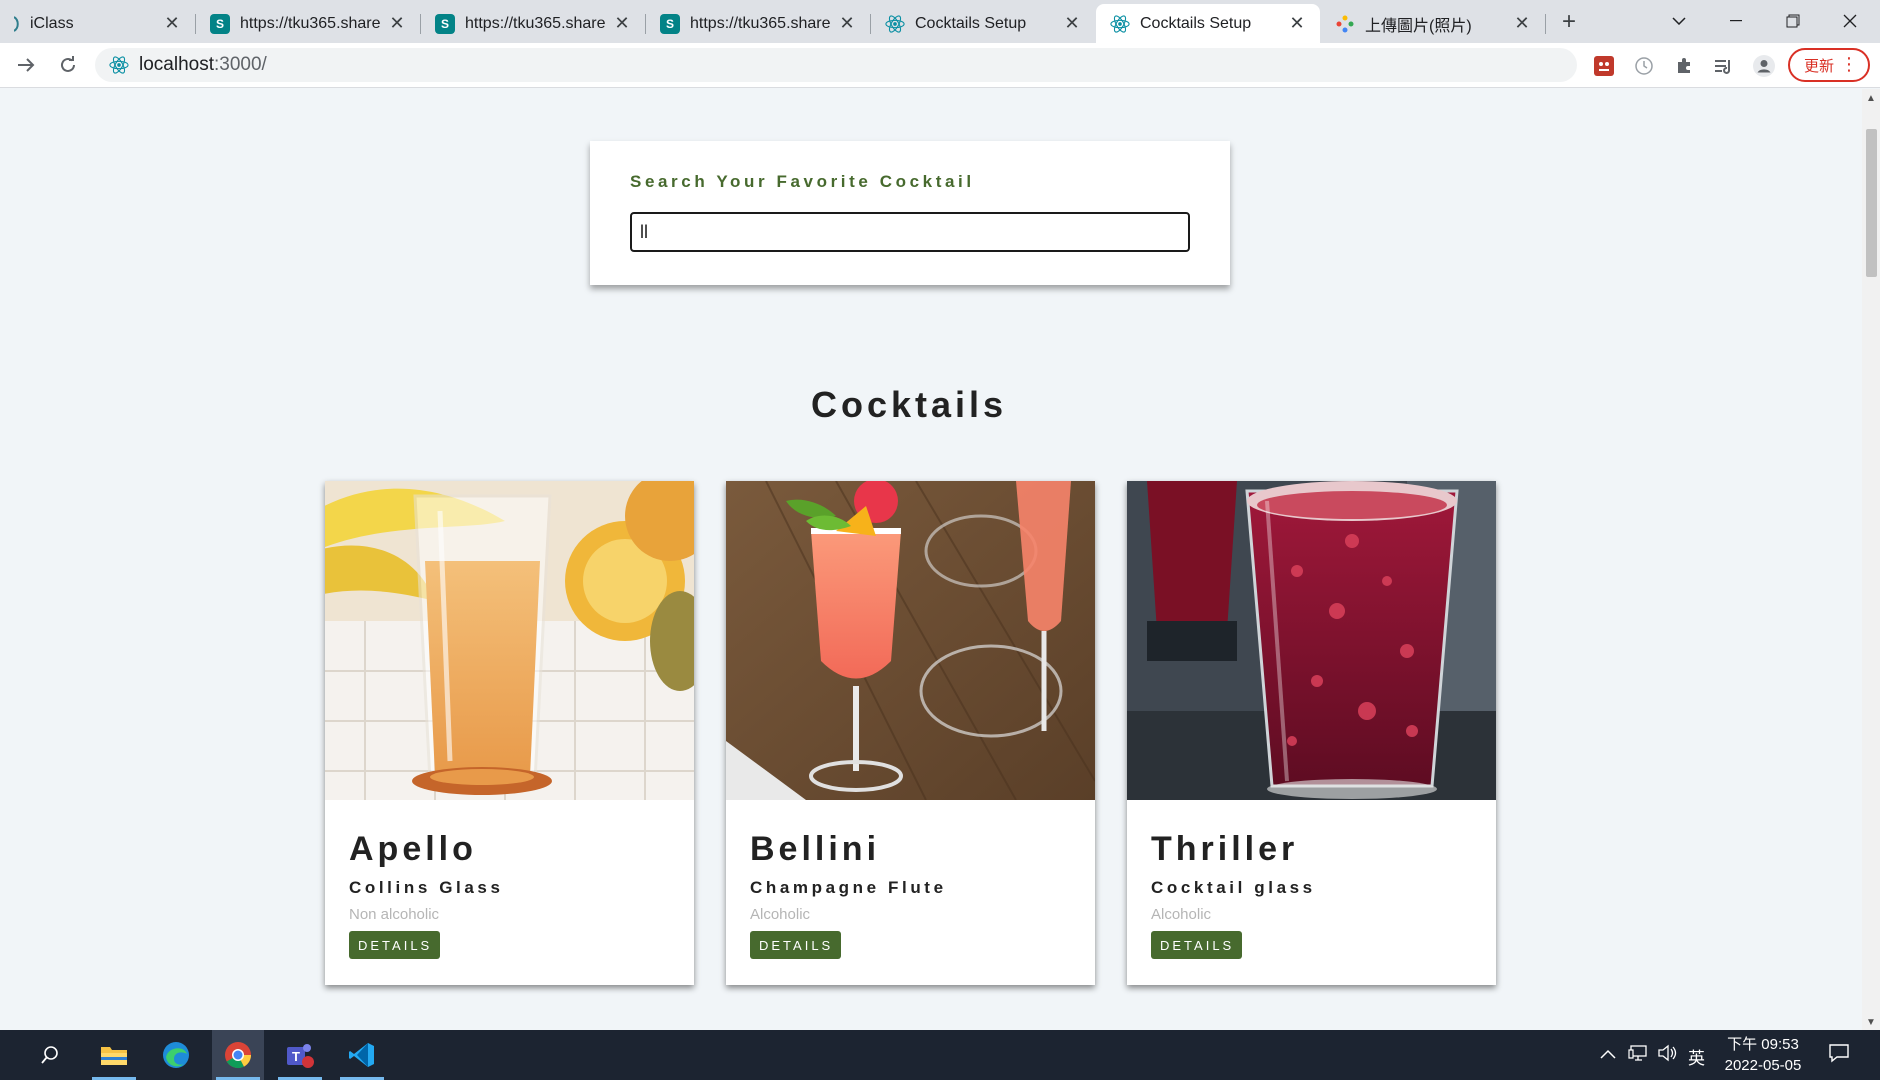 The image size is (1880, 1080). What do you see at coordinates (426, 887) in the screenshot?
I see `cocktail-glass: Collins Glass` at bounding box center [426, 887].